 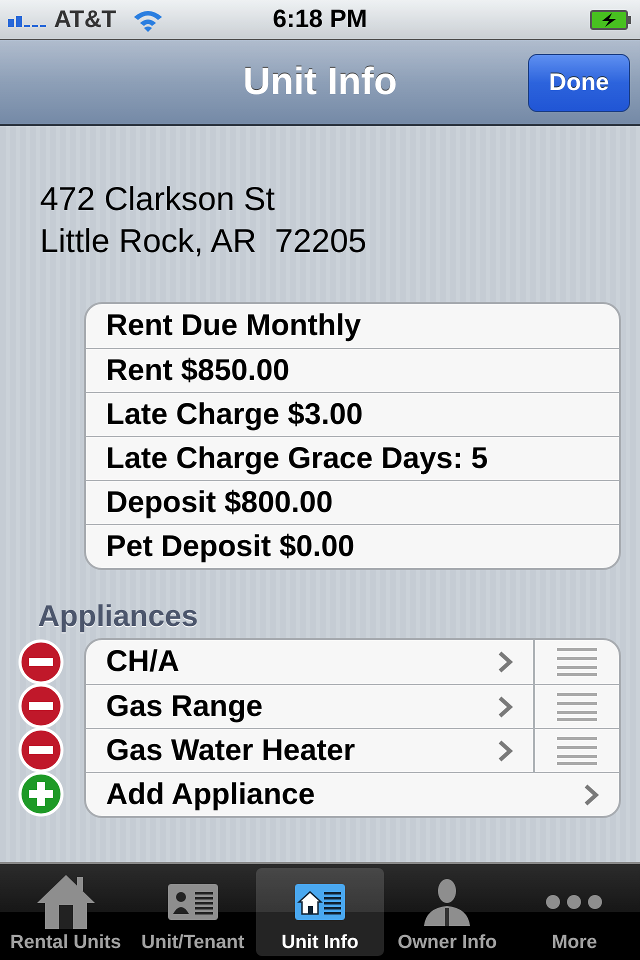 I want to click on tab-item: Owner Info, so click(x=447, y=912).